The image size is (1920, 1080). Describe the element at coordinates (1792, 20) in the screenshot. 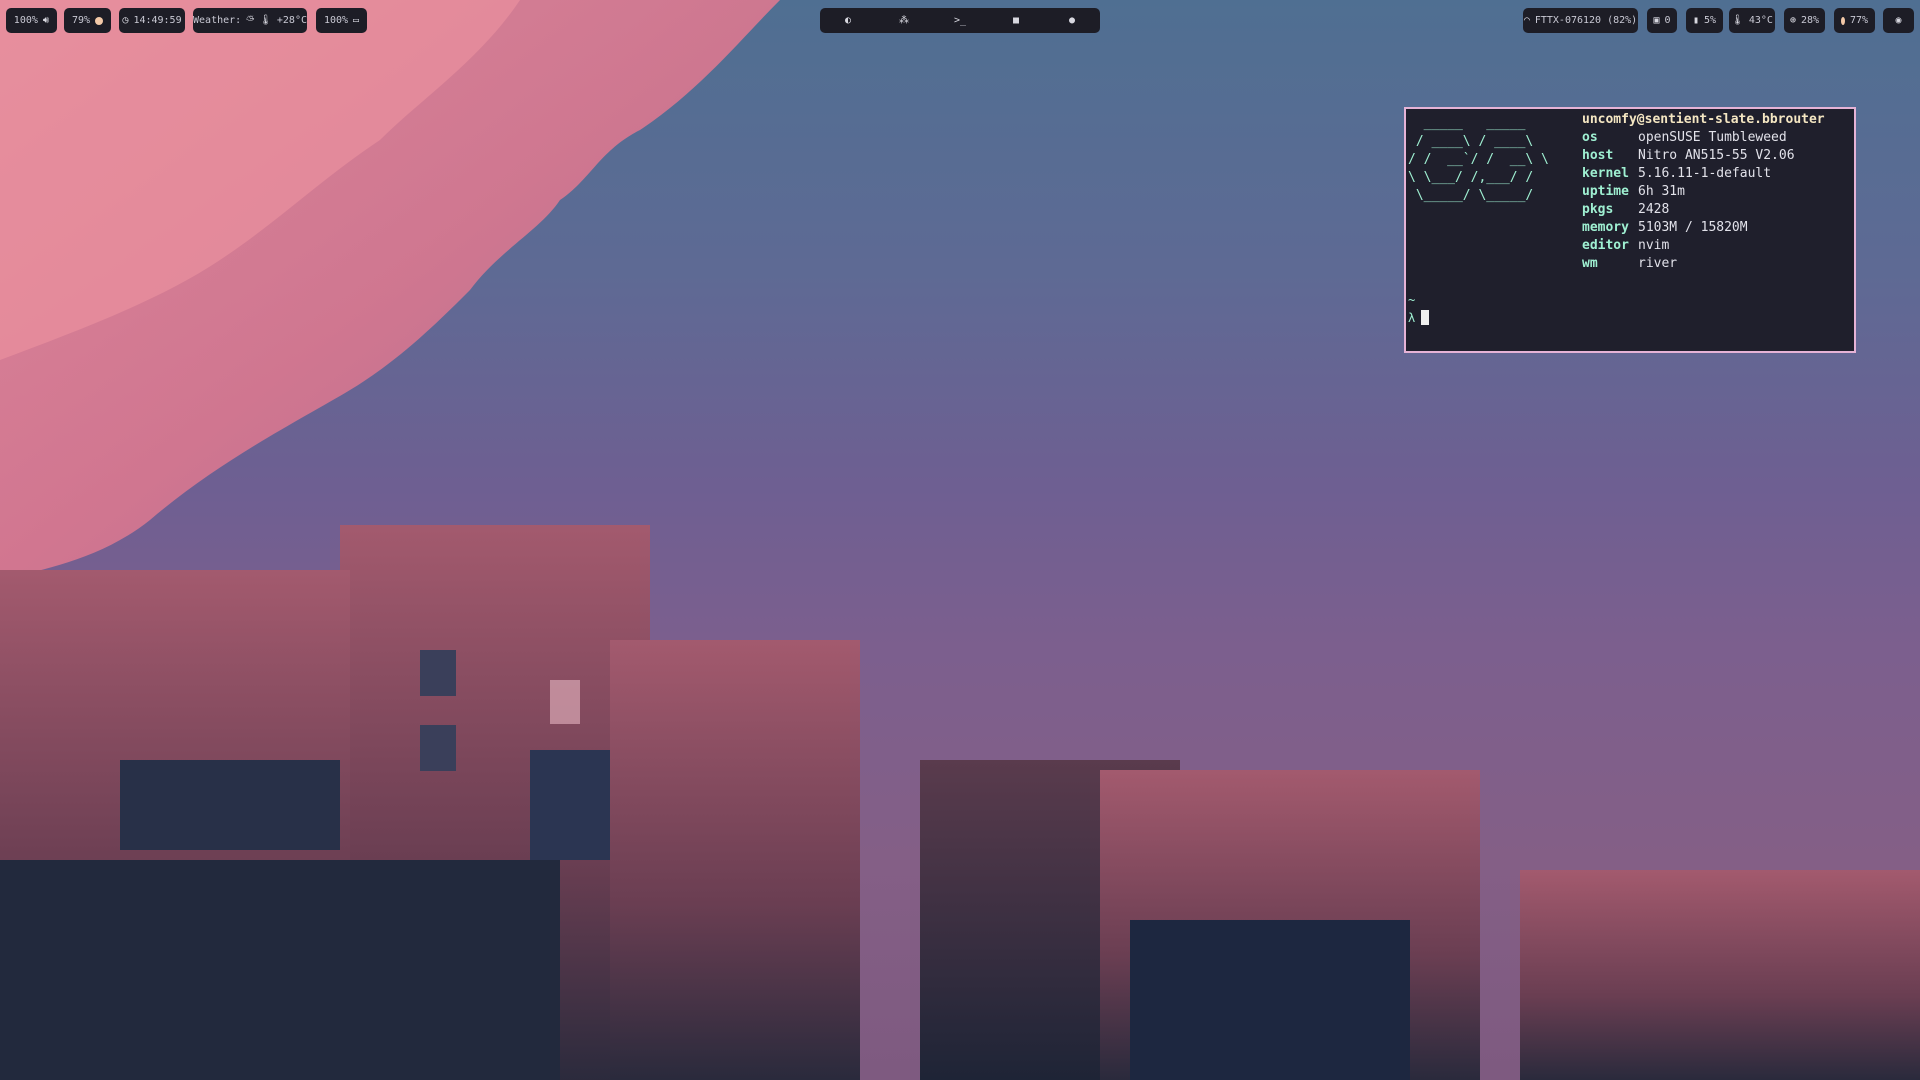

I see `cpu-icon: ⊕` at that location.